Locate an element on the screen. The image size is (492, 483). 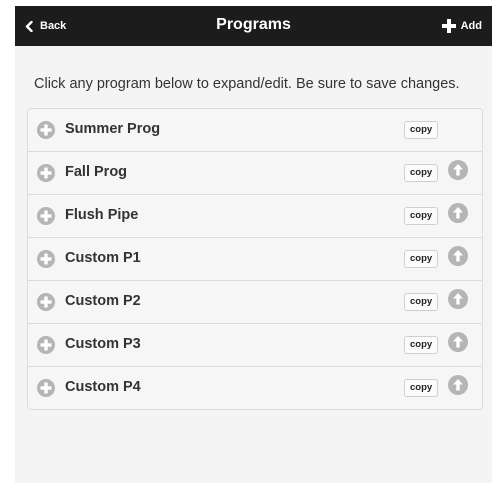
page-title: Programs is located at coordinates (253, 24).